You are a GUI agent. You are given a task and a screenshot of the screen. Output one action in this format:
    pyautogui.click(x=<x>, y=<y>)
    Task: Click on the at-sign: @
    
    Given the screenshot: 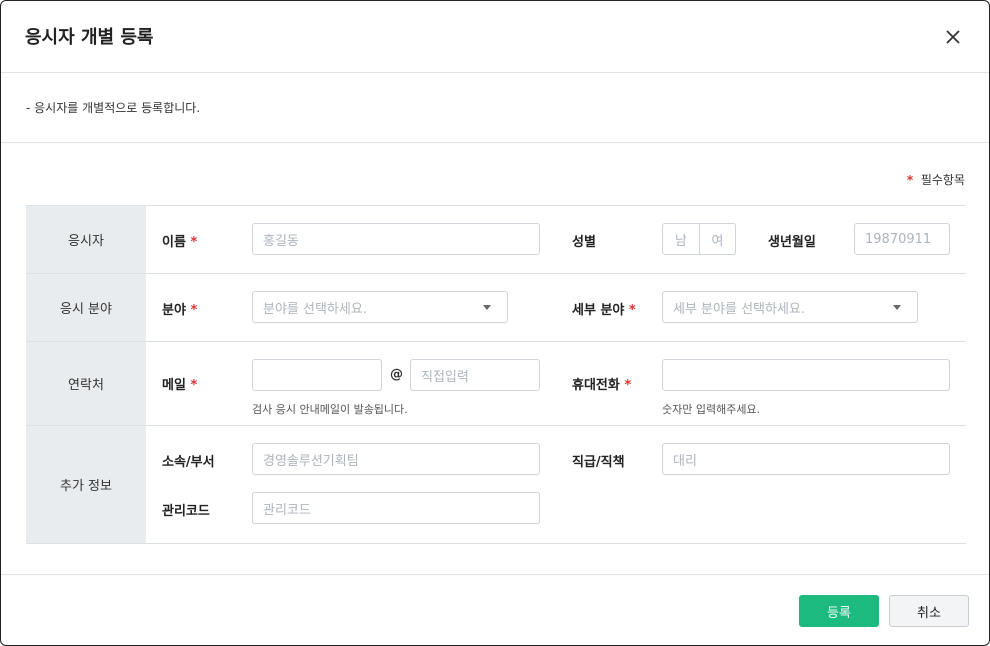 What is the action you would take?
    pyautogui.click(x=396, y=374)
    